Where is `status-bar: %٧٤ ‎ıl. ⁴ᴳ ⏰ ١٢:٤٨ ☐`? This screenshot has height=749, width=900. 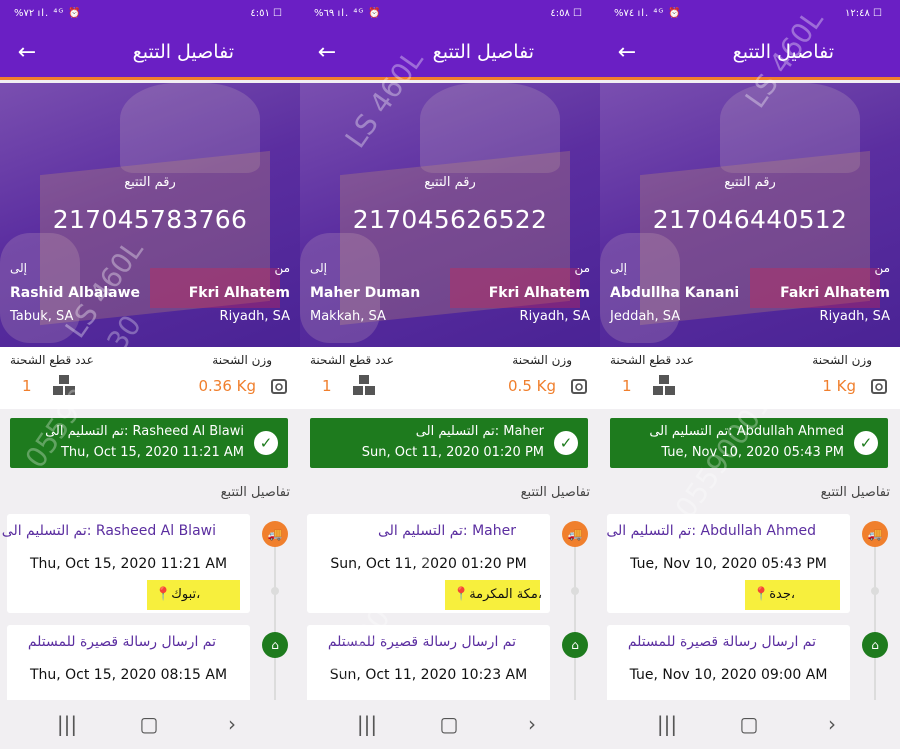 status-bar: %٧٤ ‎ıl. ⁴ᴳ ⏰ ١٢:٤٨ ☐ is located at coordinates (750, 14).